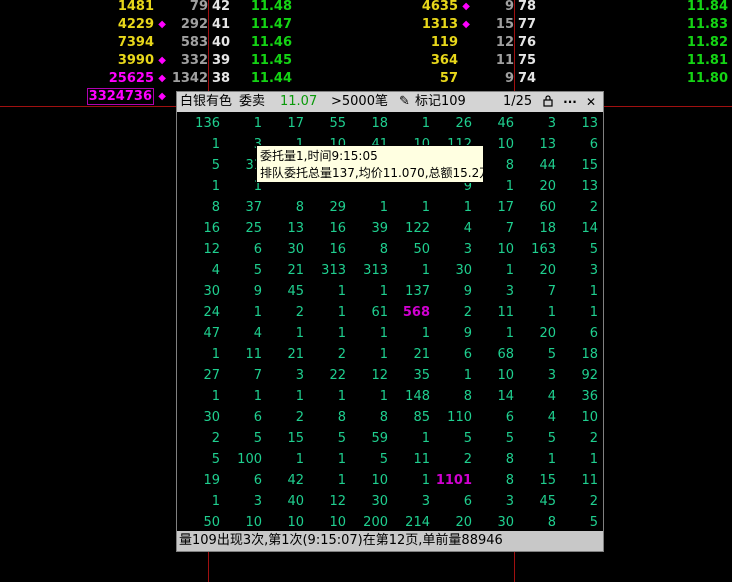  Describe the element at coordinates (535, 249) in the screenshot. I see `queue-cell: 163` at that location.